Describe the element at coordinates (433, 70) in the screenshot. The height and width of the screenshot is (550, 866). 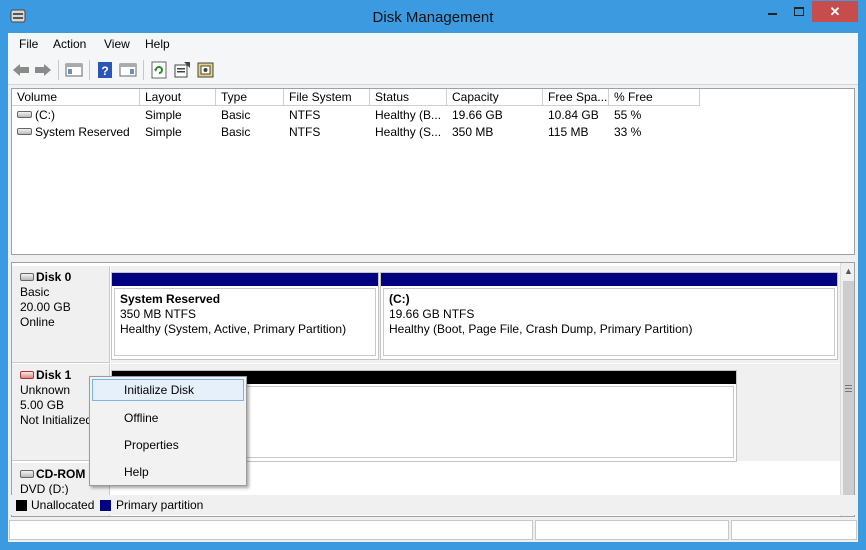
I see `toolbar: ?` at that location.